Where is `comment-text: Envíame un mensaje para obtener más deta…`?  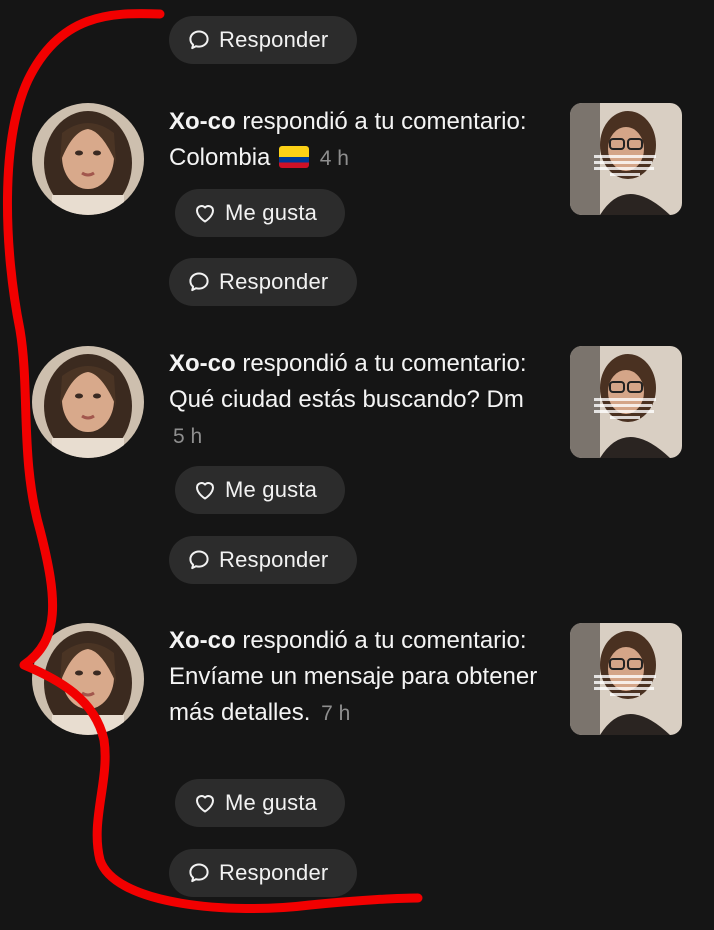
comment-text: Envíame un mensaje para obtener más deta… is located at coordinates (353, 694).